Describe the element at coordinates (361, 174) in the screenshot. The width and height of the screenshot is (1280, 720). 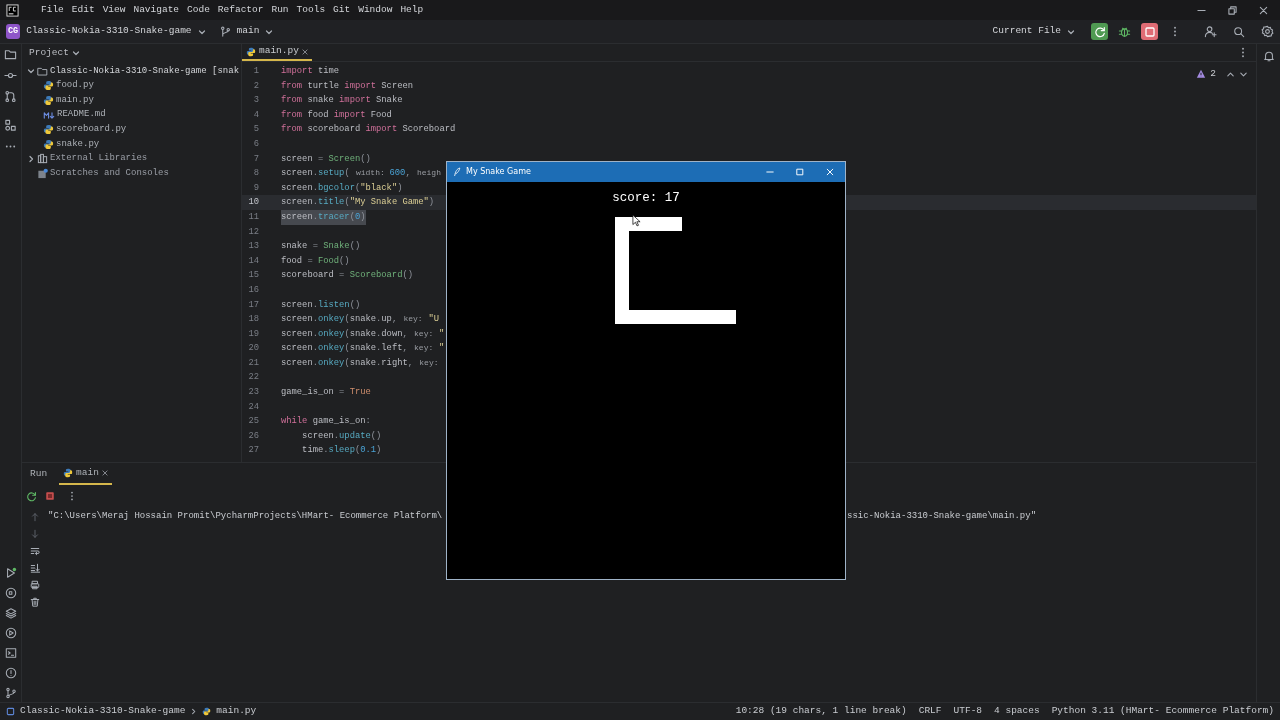
I see `code-line: screen.setup( width: 600, heigh` at that location.